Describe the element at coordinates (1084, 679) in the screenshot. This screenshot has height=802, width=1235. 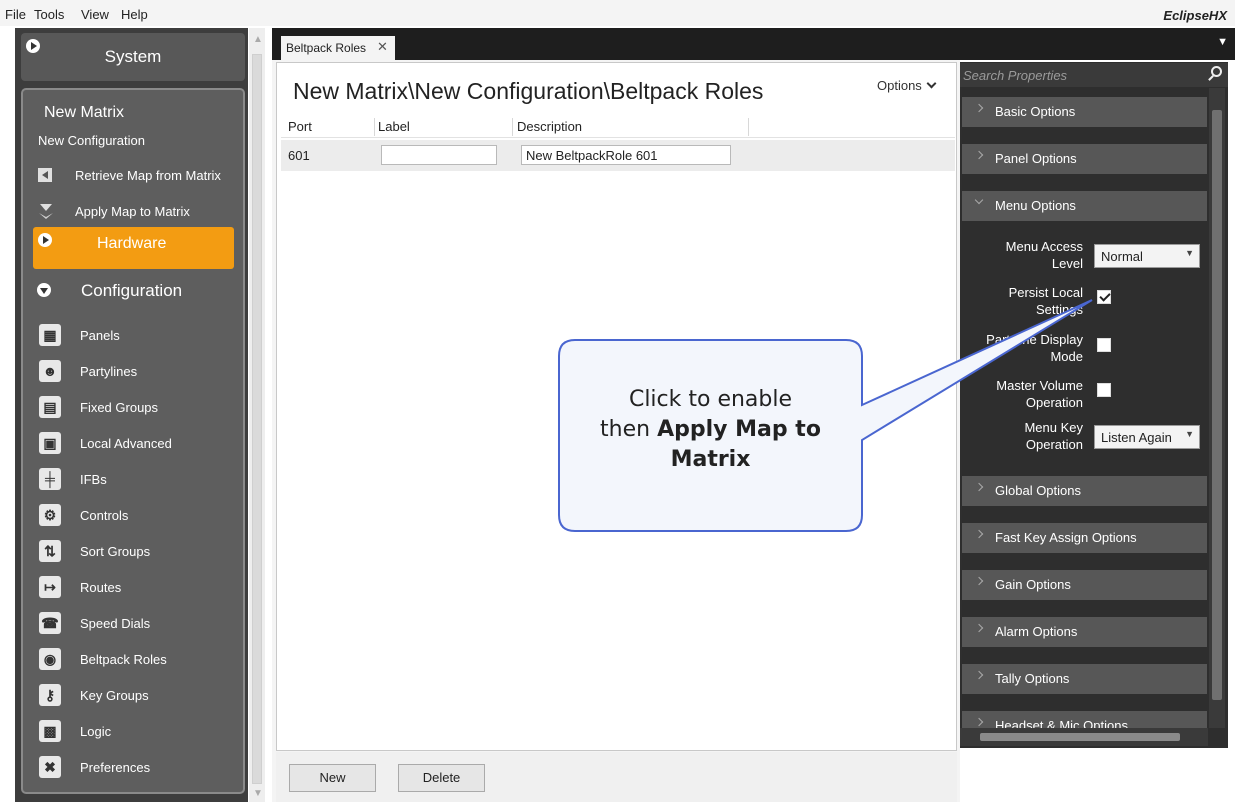
I see `section-tally-options: Tally Options` at that location.